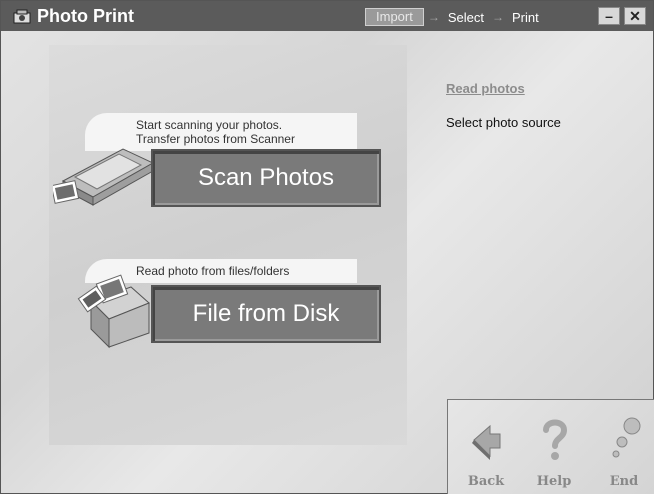 The image size is (654, 494). What do you see at coordinates (525, 17) in the screenshot?
I see `step-print: Print` at bounding box center [525, 17].